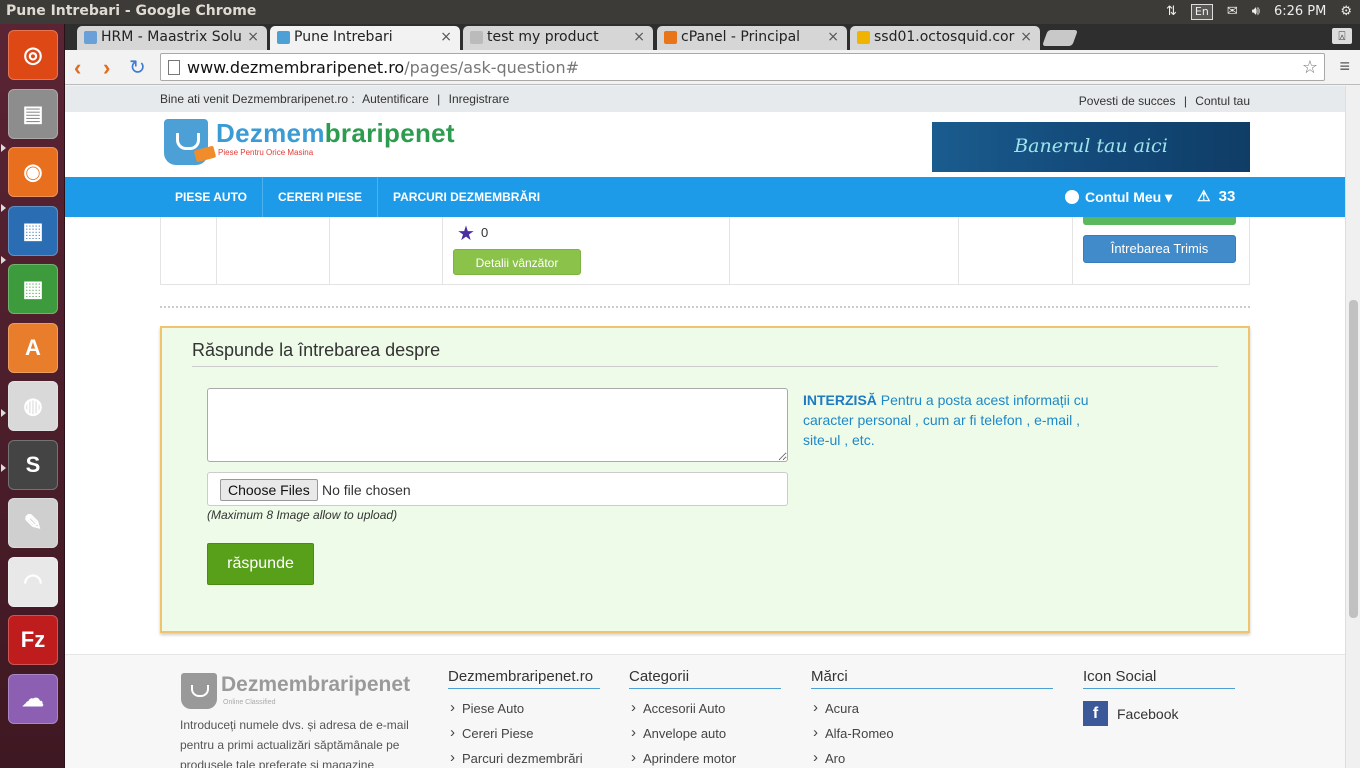 This screenshot has width=1360, height=768. I want to click on chrome-menu-icon: ≡, so click(1344, 66).